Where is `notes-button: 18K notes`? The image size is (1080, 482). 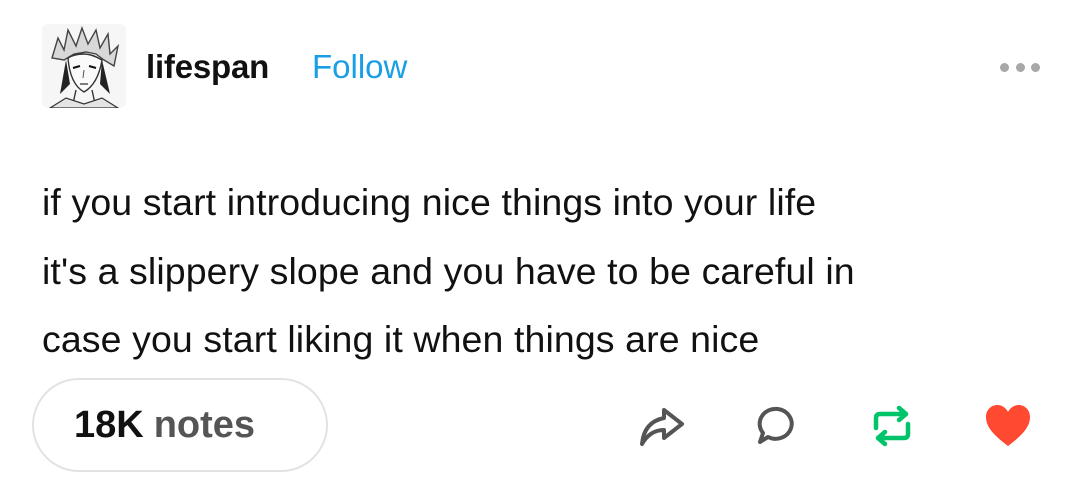 notes-button: 18K notes is located at coordinates (180, 425).